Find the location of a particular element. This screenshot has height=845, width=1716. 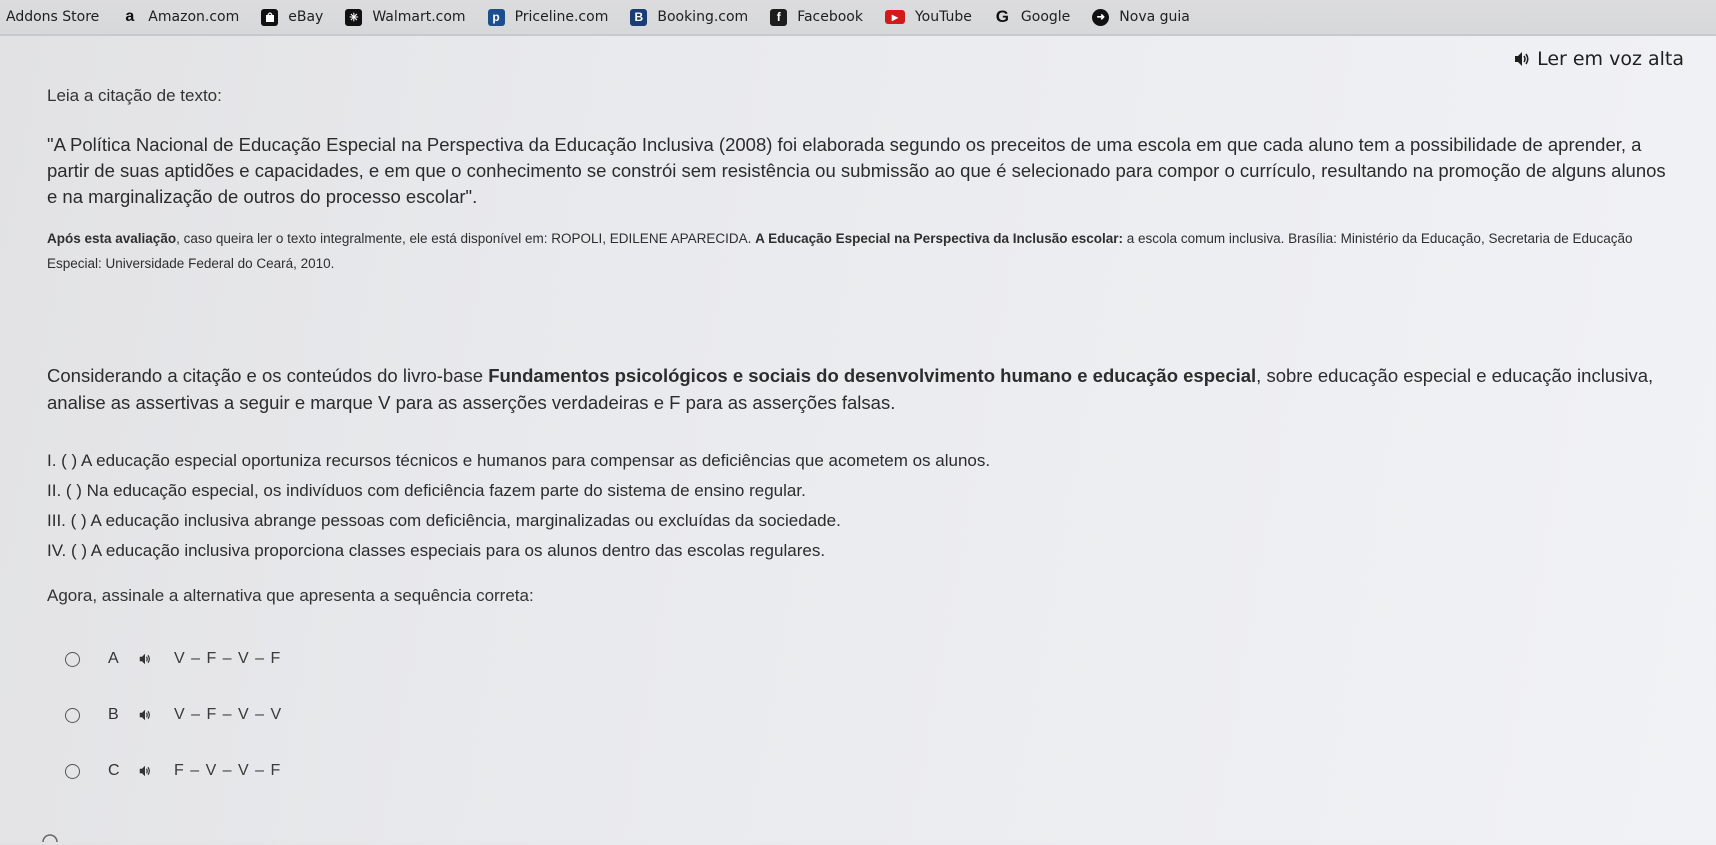

option-c: C F – V – V – F is located at coordinates (173, 771).